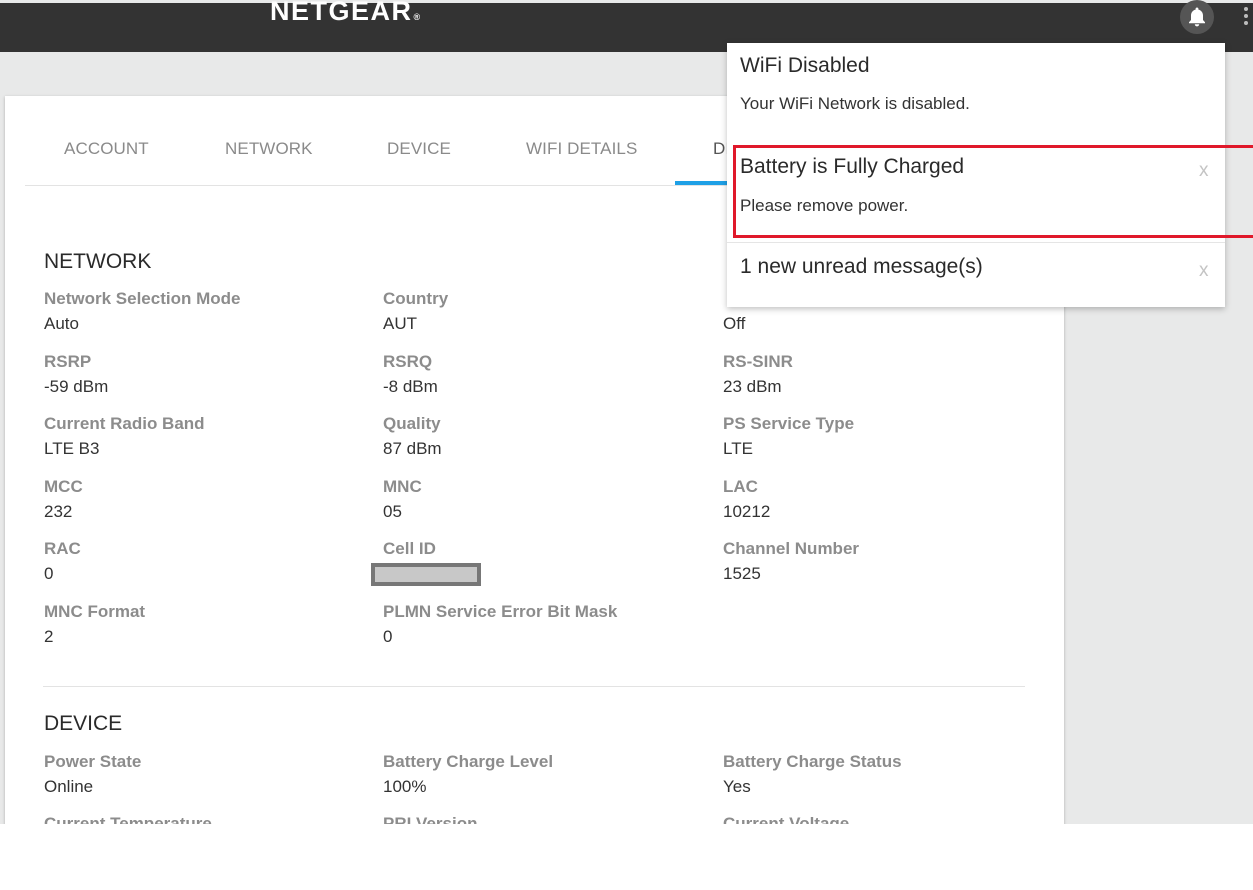 The height and width of the screenshot is (890, 1253). I want to click on notification-body: Your WiFi Network is disabled., so click(855, 103).